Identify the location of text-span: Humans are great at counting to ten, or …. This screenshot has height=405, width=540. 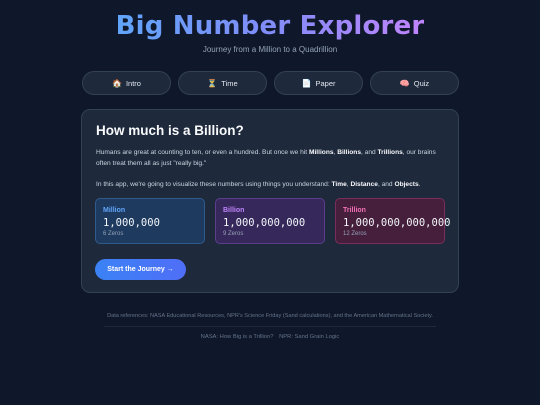
(202, 152).